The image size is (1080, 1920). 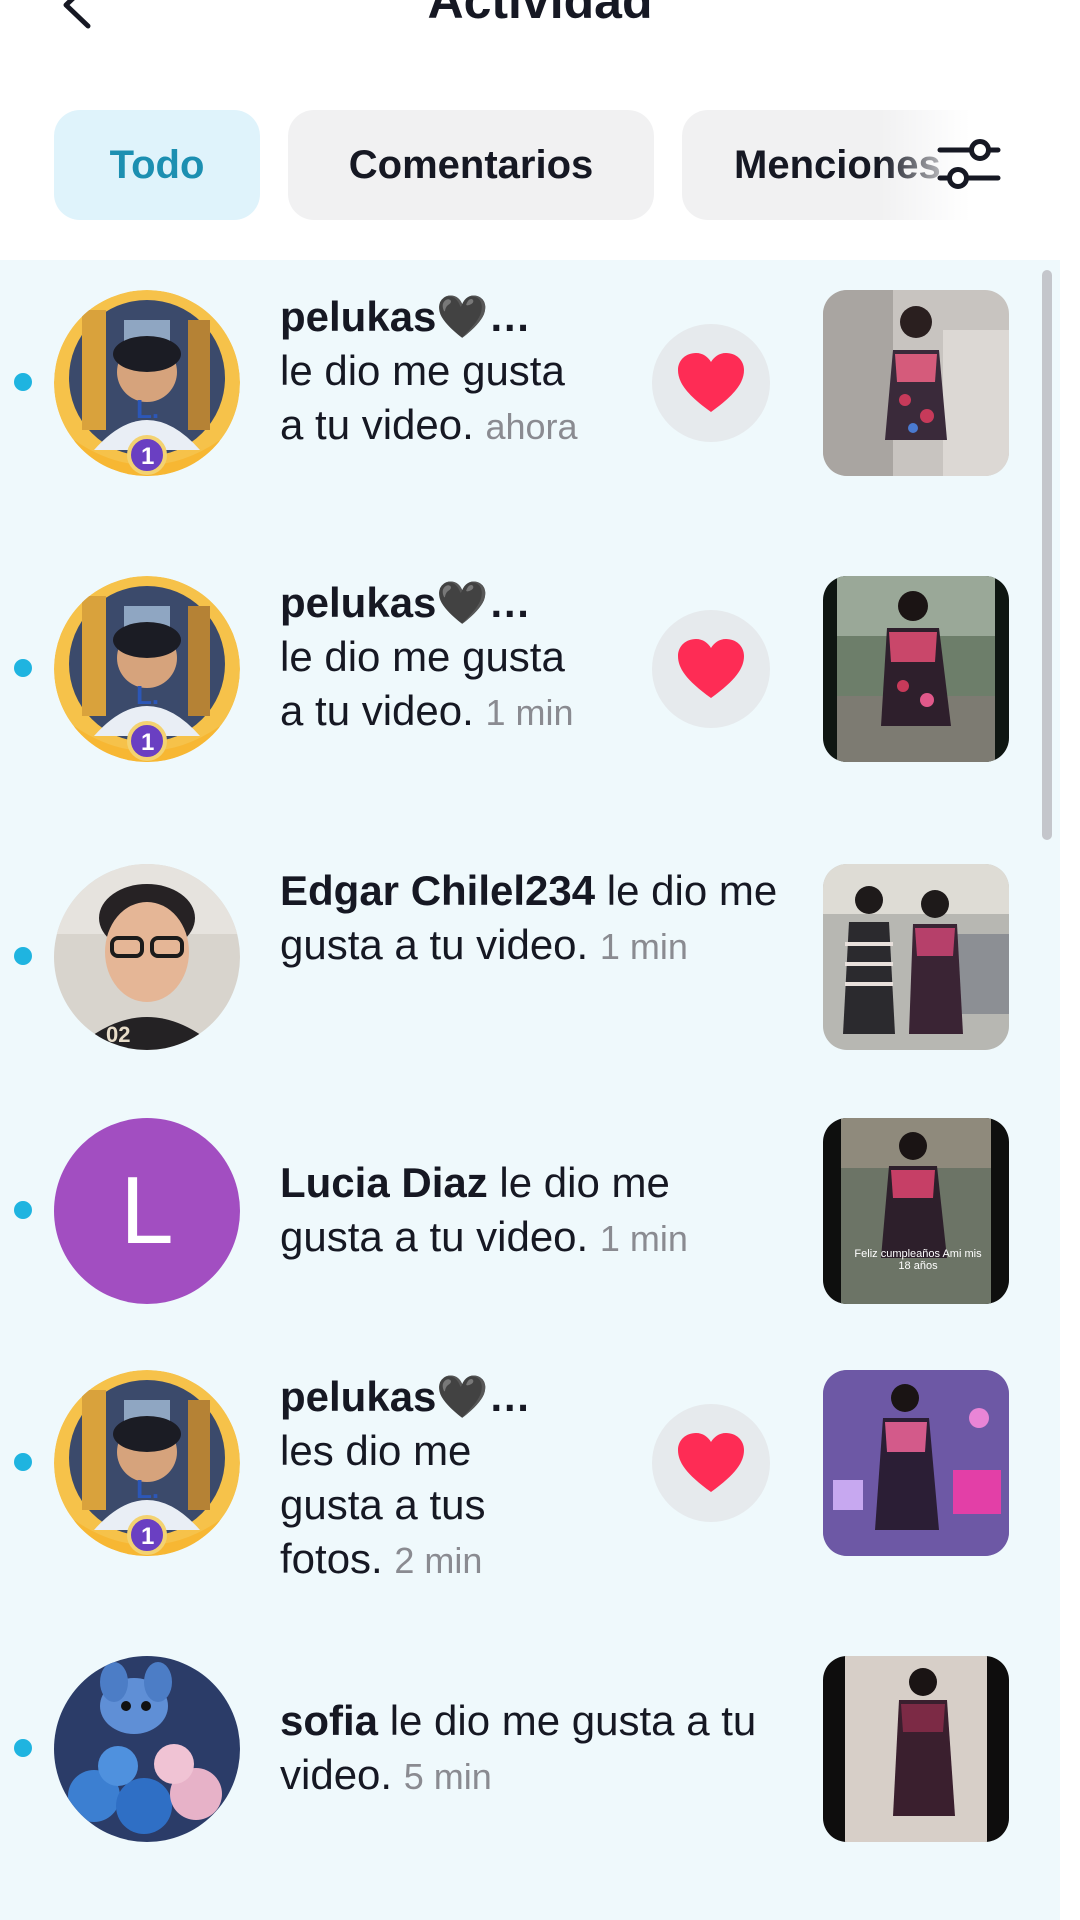 I want to click on tab-comentarios: Comentarios, so click(x=471, y=165).